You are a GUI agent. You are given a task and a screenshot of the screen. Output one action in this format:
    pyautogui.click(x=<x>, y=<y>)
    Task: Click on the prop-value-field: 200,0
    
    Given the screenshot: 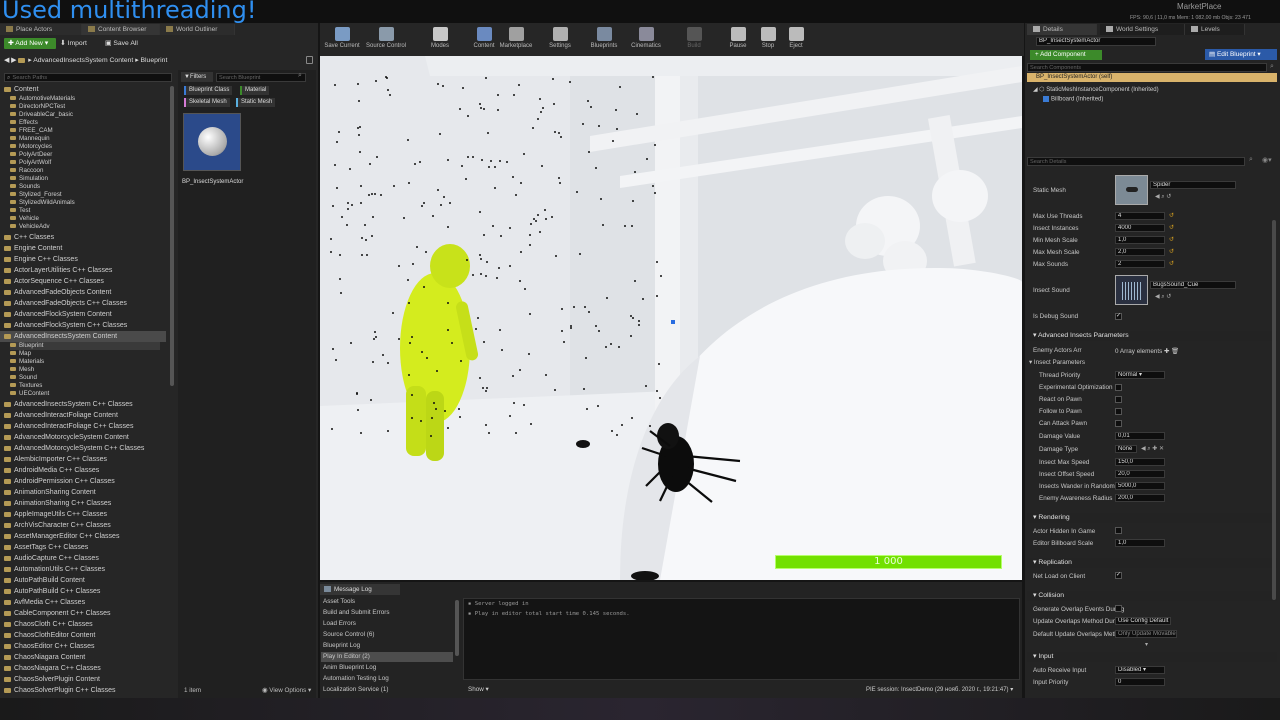 What is the action you would take?
    pyautogui.click(x=1140, y=498)
    